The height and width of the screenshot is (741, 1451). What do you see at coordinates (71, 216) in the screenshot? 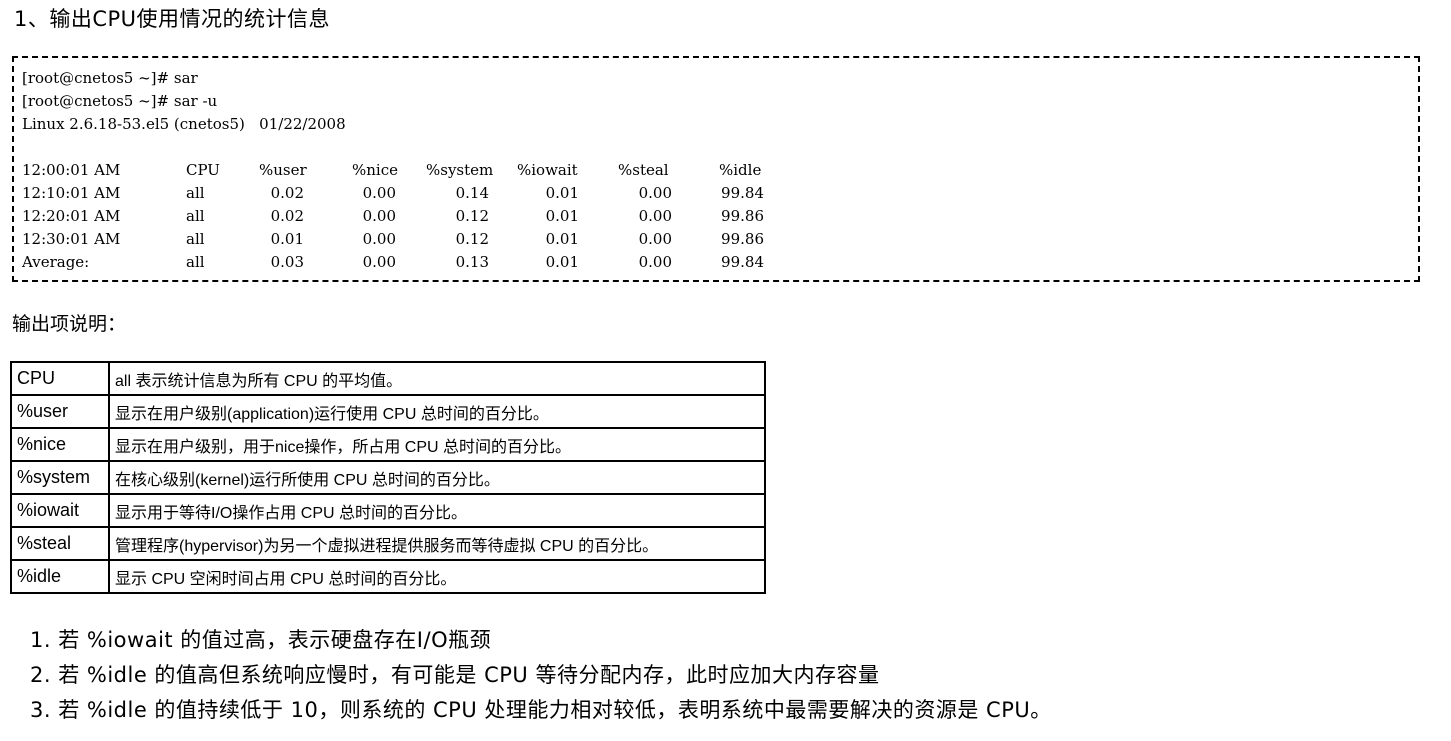
I see `row-time: 12:20:01 AM` at bounding box center [71, 216].